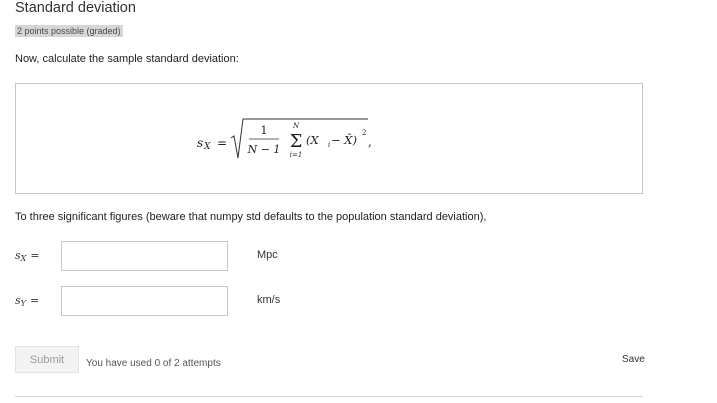  I want to click on points-badge: 2 points possible (graded), so click(69, 31).